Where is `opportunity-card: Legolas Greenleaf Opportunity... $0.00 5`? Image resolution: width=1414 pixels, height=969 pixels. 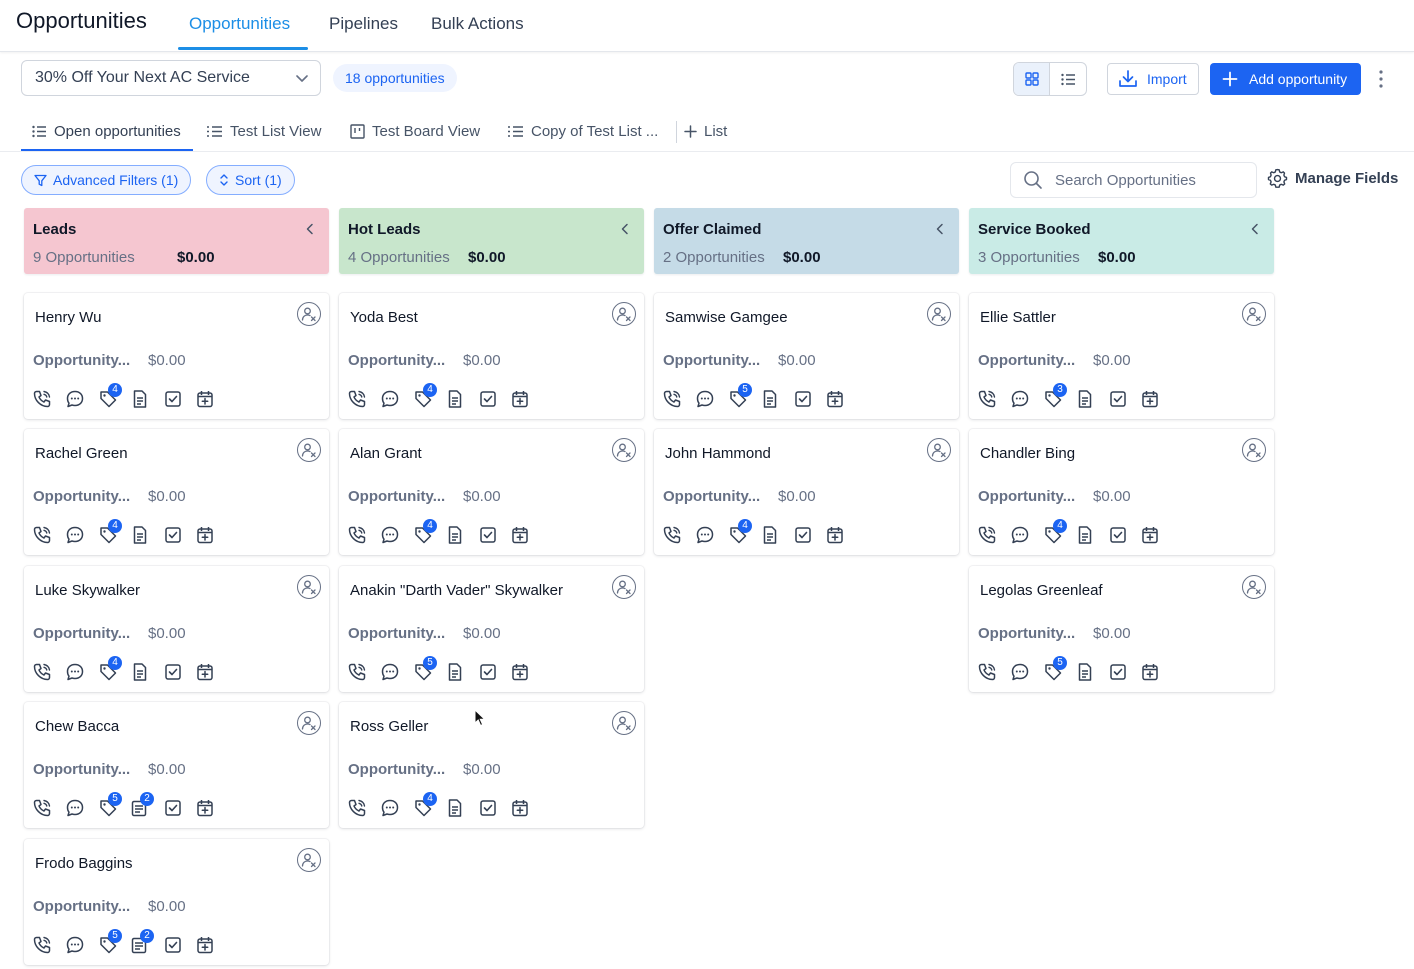
opportunity-card: Legolas Greenleaf Opportunity... $0.00 5 is located at coordinates (1121, 629).